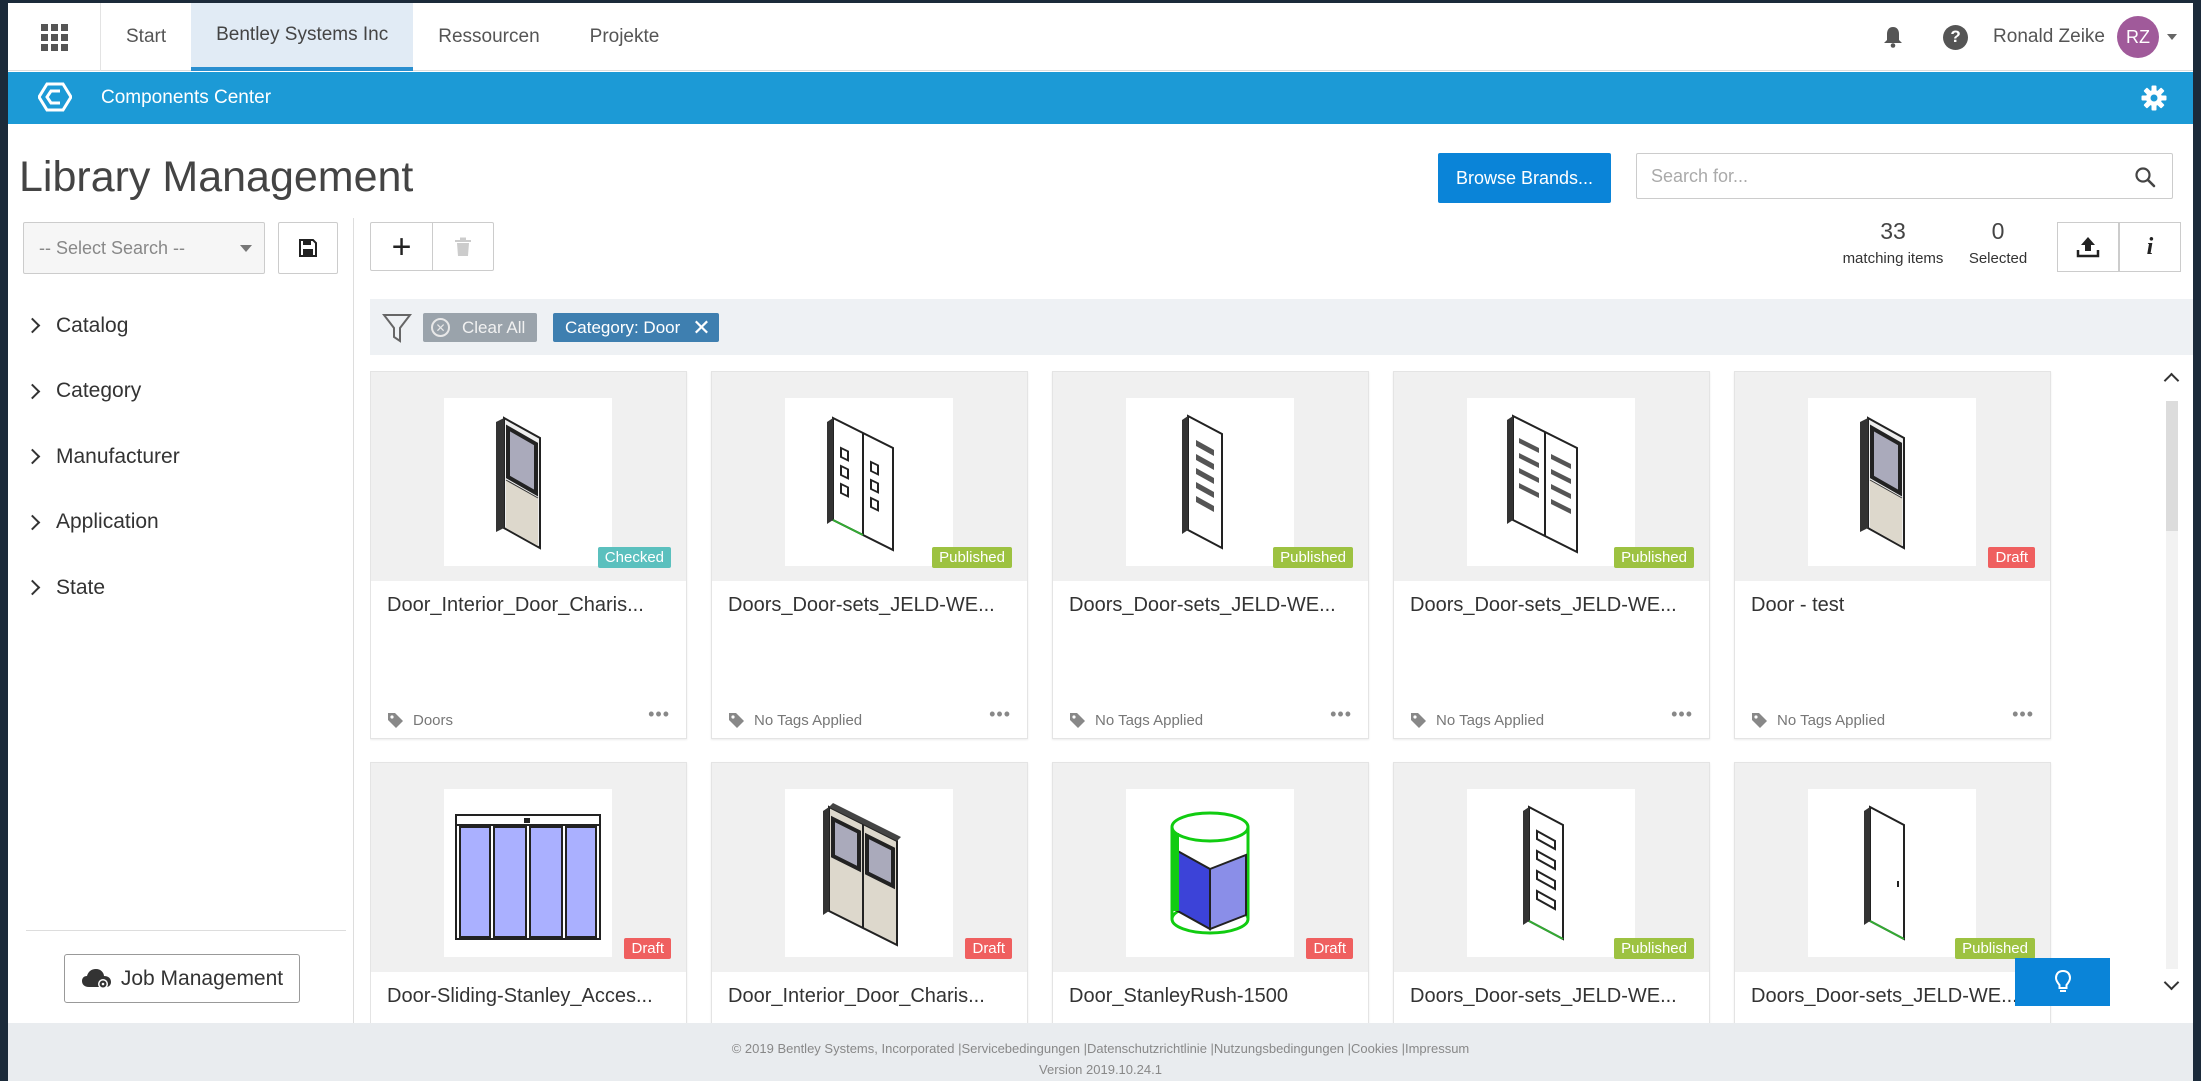  What do you see at coordinates (1892, 555) in the screenshot?
I see `item-card: Draft Door - test No Tags Applied •••` at bounding box center [1892, 555].